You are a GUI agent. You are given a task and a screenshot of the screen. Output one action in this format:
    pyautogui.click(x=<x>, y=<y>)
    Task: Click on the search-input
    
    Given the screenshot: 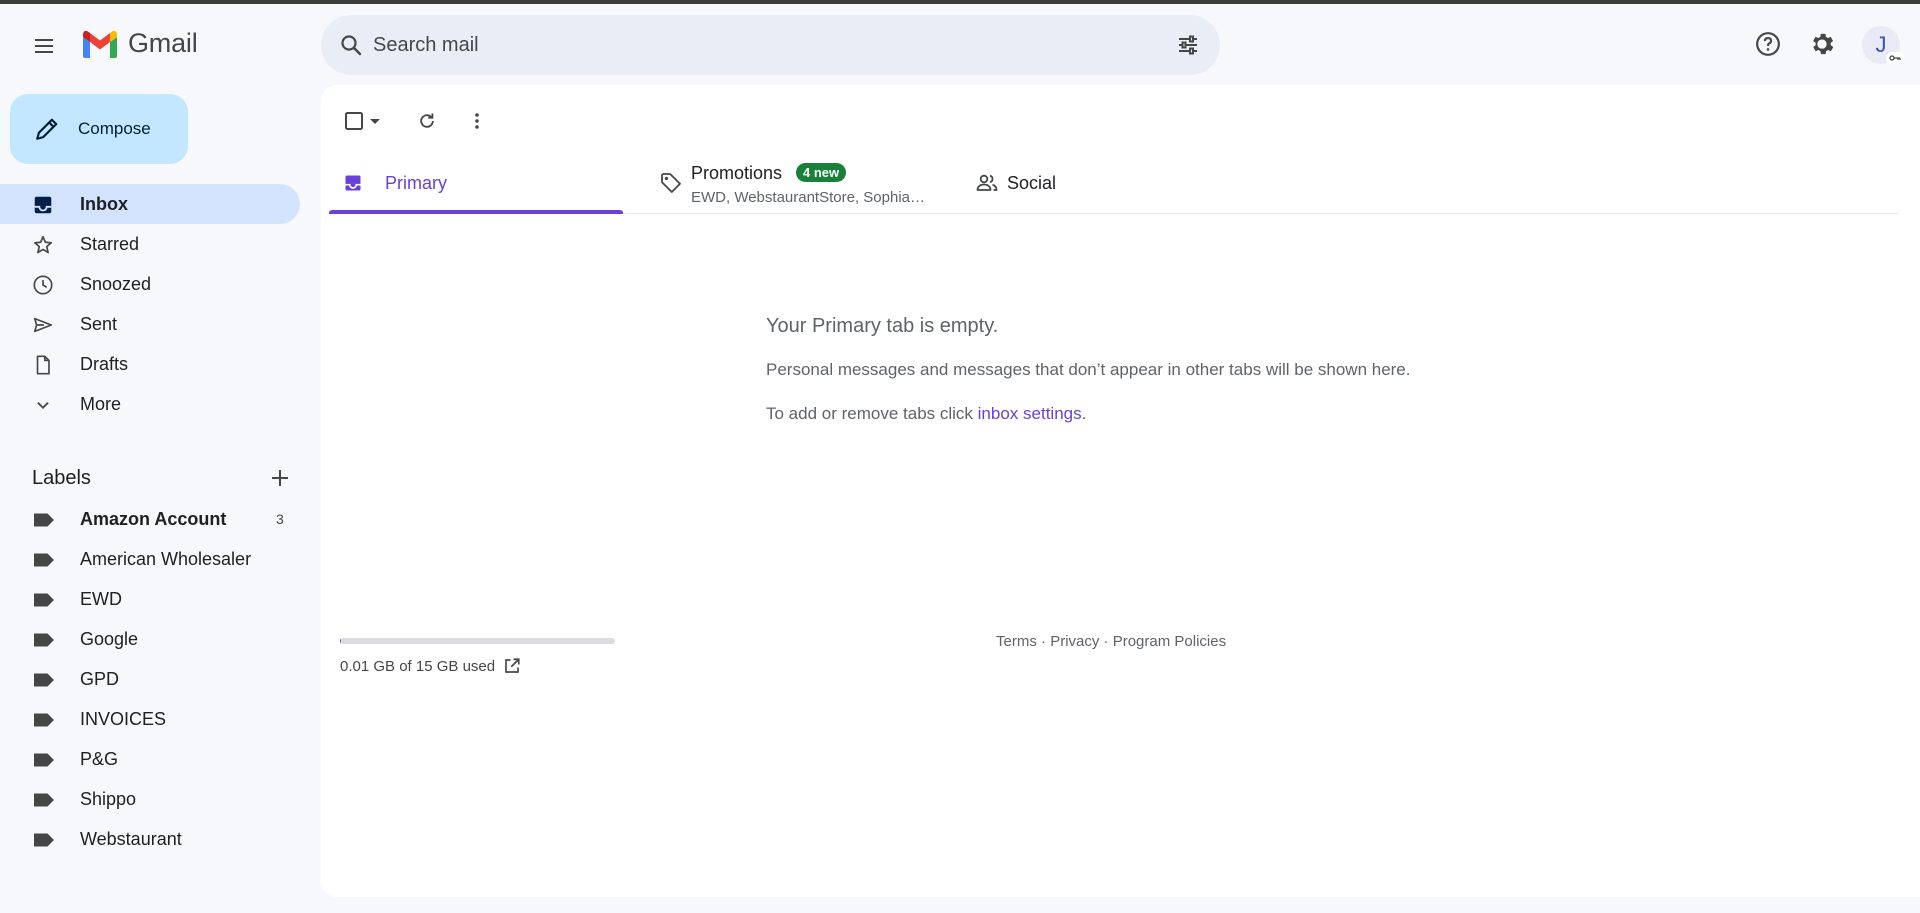 What is the action you would take?
    pyautogui.click(x=763, y=45)
    